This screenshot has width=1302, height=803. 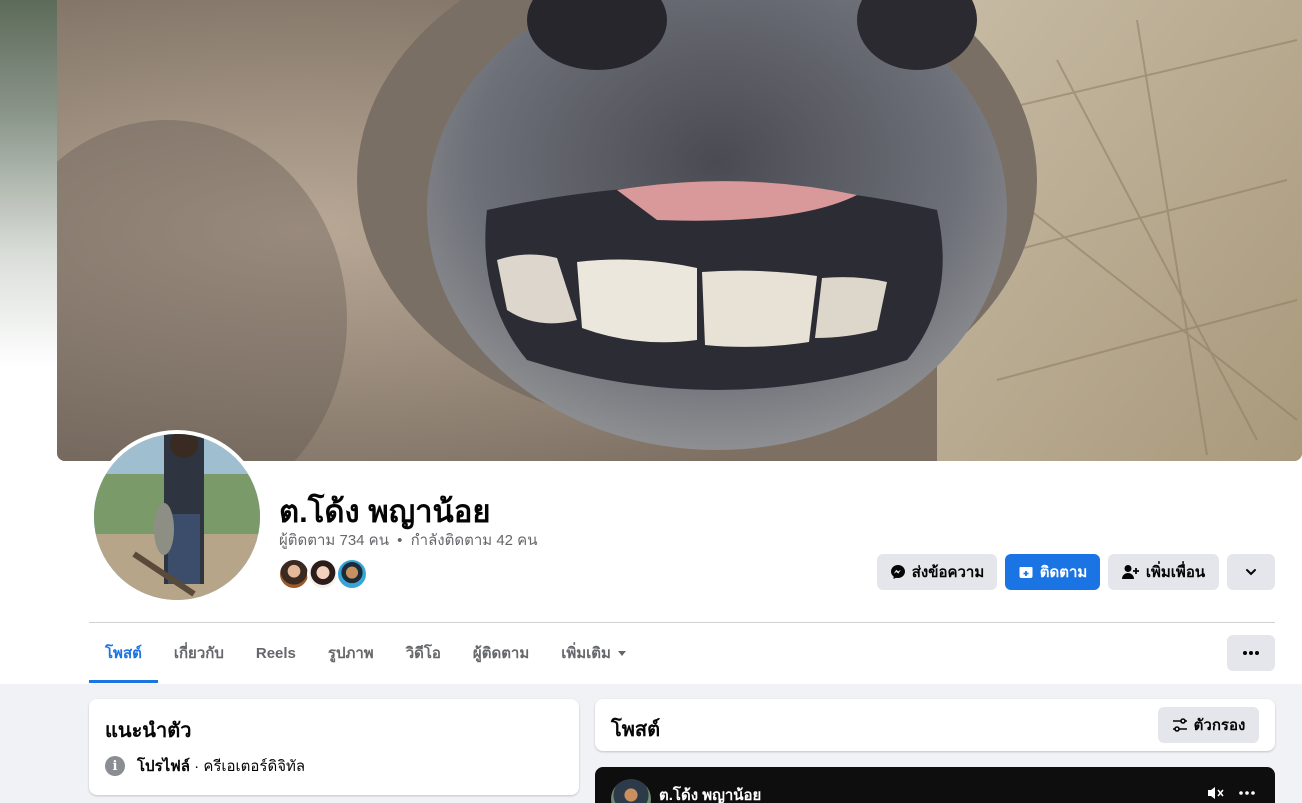 I want to click on tab-photos: รูปภาพ, so click(x=351, y=653).